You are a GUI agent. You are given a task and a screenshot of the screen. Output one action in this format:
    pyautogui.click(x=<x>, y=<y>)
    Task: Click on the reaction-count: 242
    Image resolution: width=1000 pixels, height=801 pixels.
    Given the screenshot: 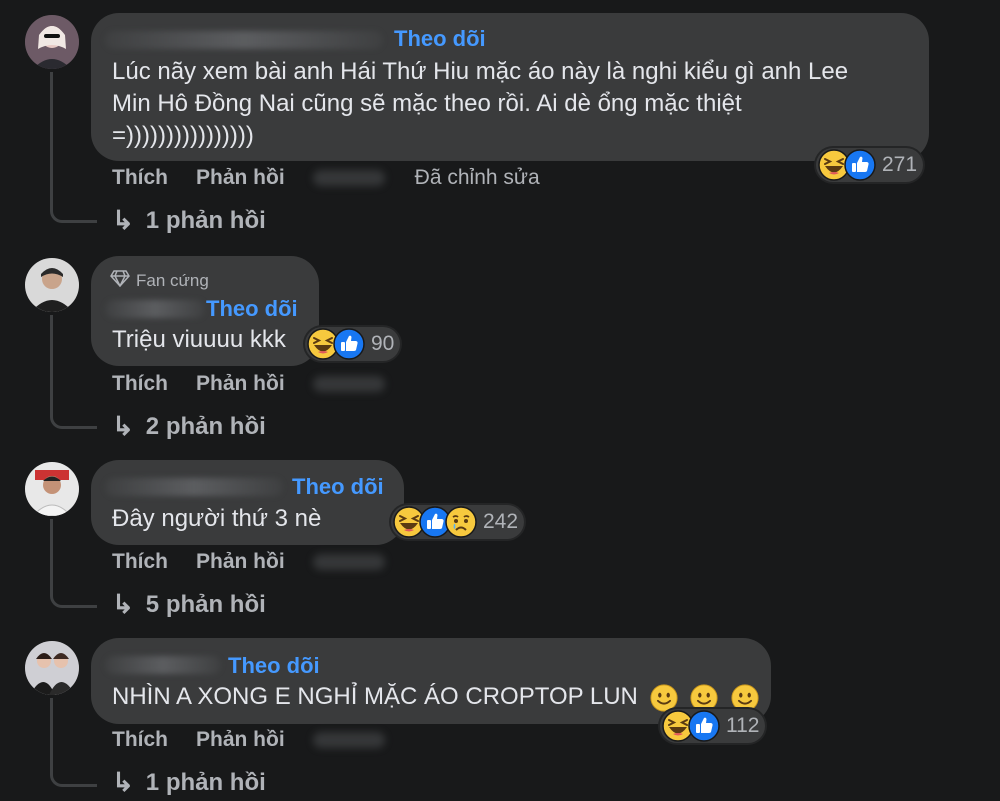 What is the action you would take?
    pyautogui.click(x=501, y=521)
    